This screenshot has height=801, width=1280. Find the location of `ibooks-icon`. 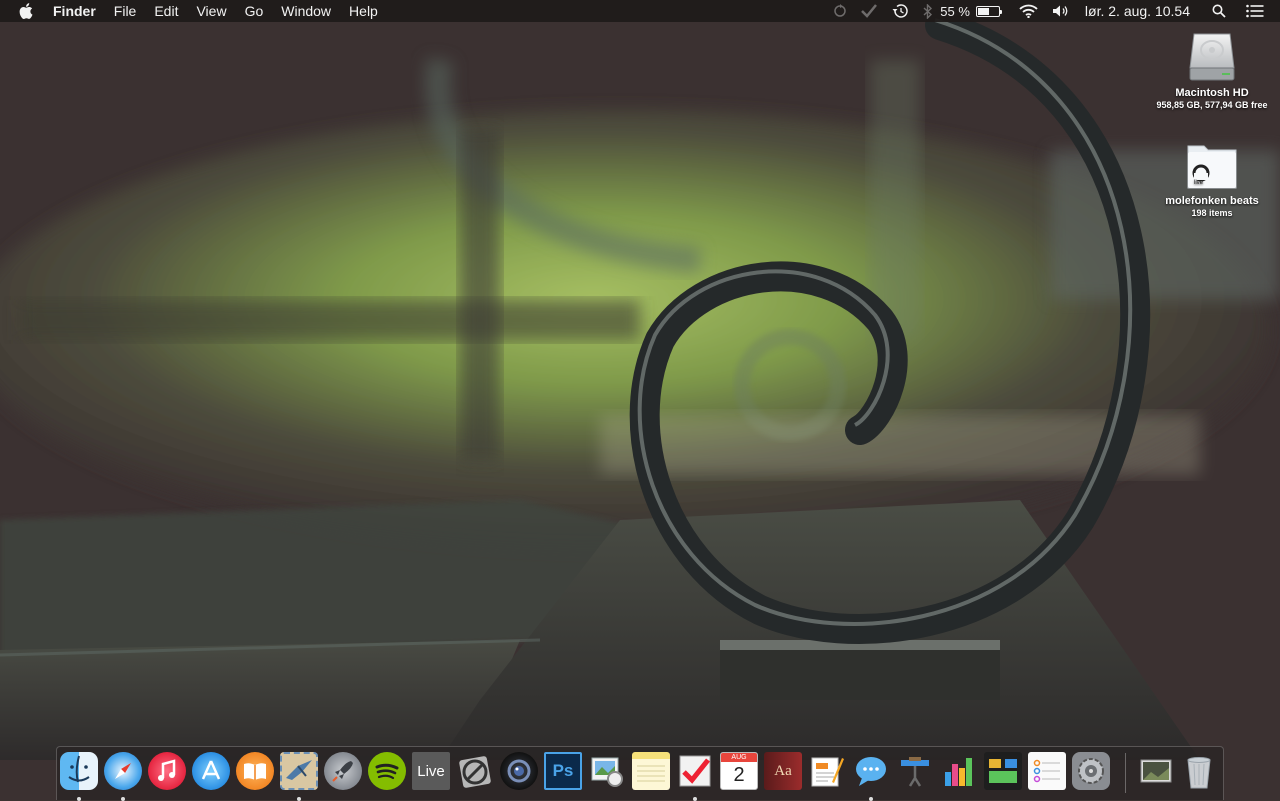

ibooks-icon is located at coordinates (255, 771).